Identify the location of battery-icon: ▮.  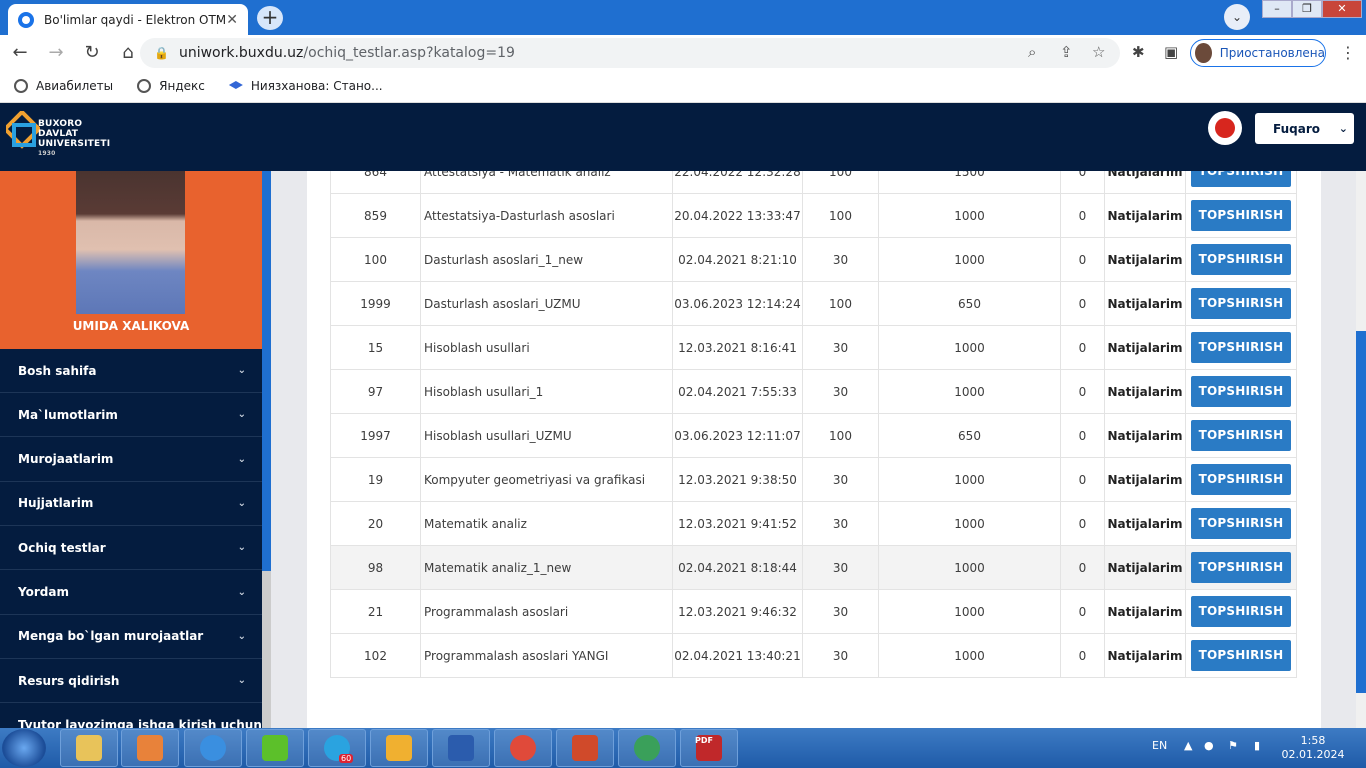
(1257, 745).